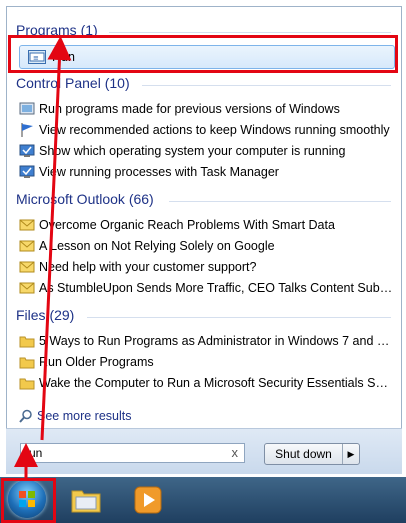 The image size is (406, 523). Describe the element at coordinates (85, 199) in the screenshot. I see `outlook-header: Microsoft Outlook (66)` at that location.